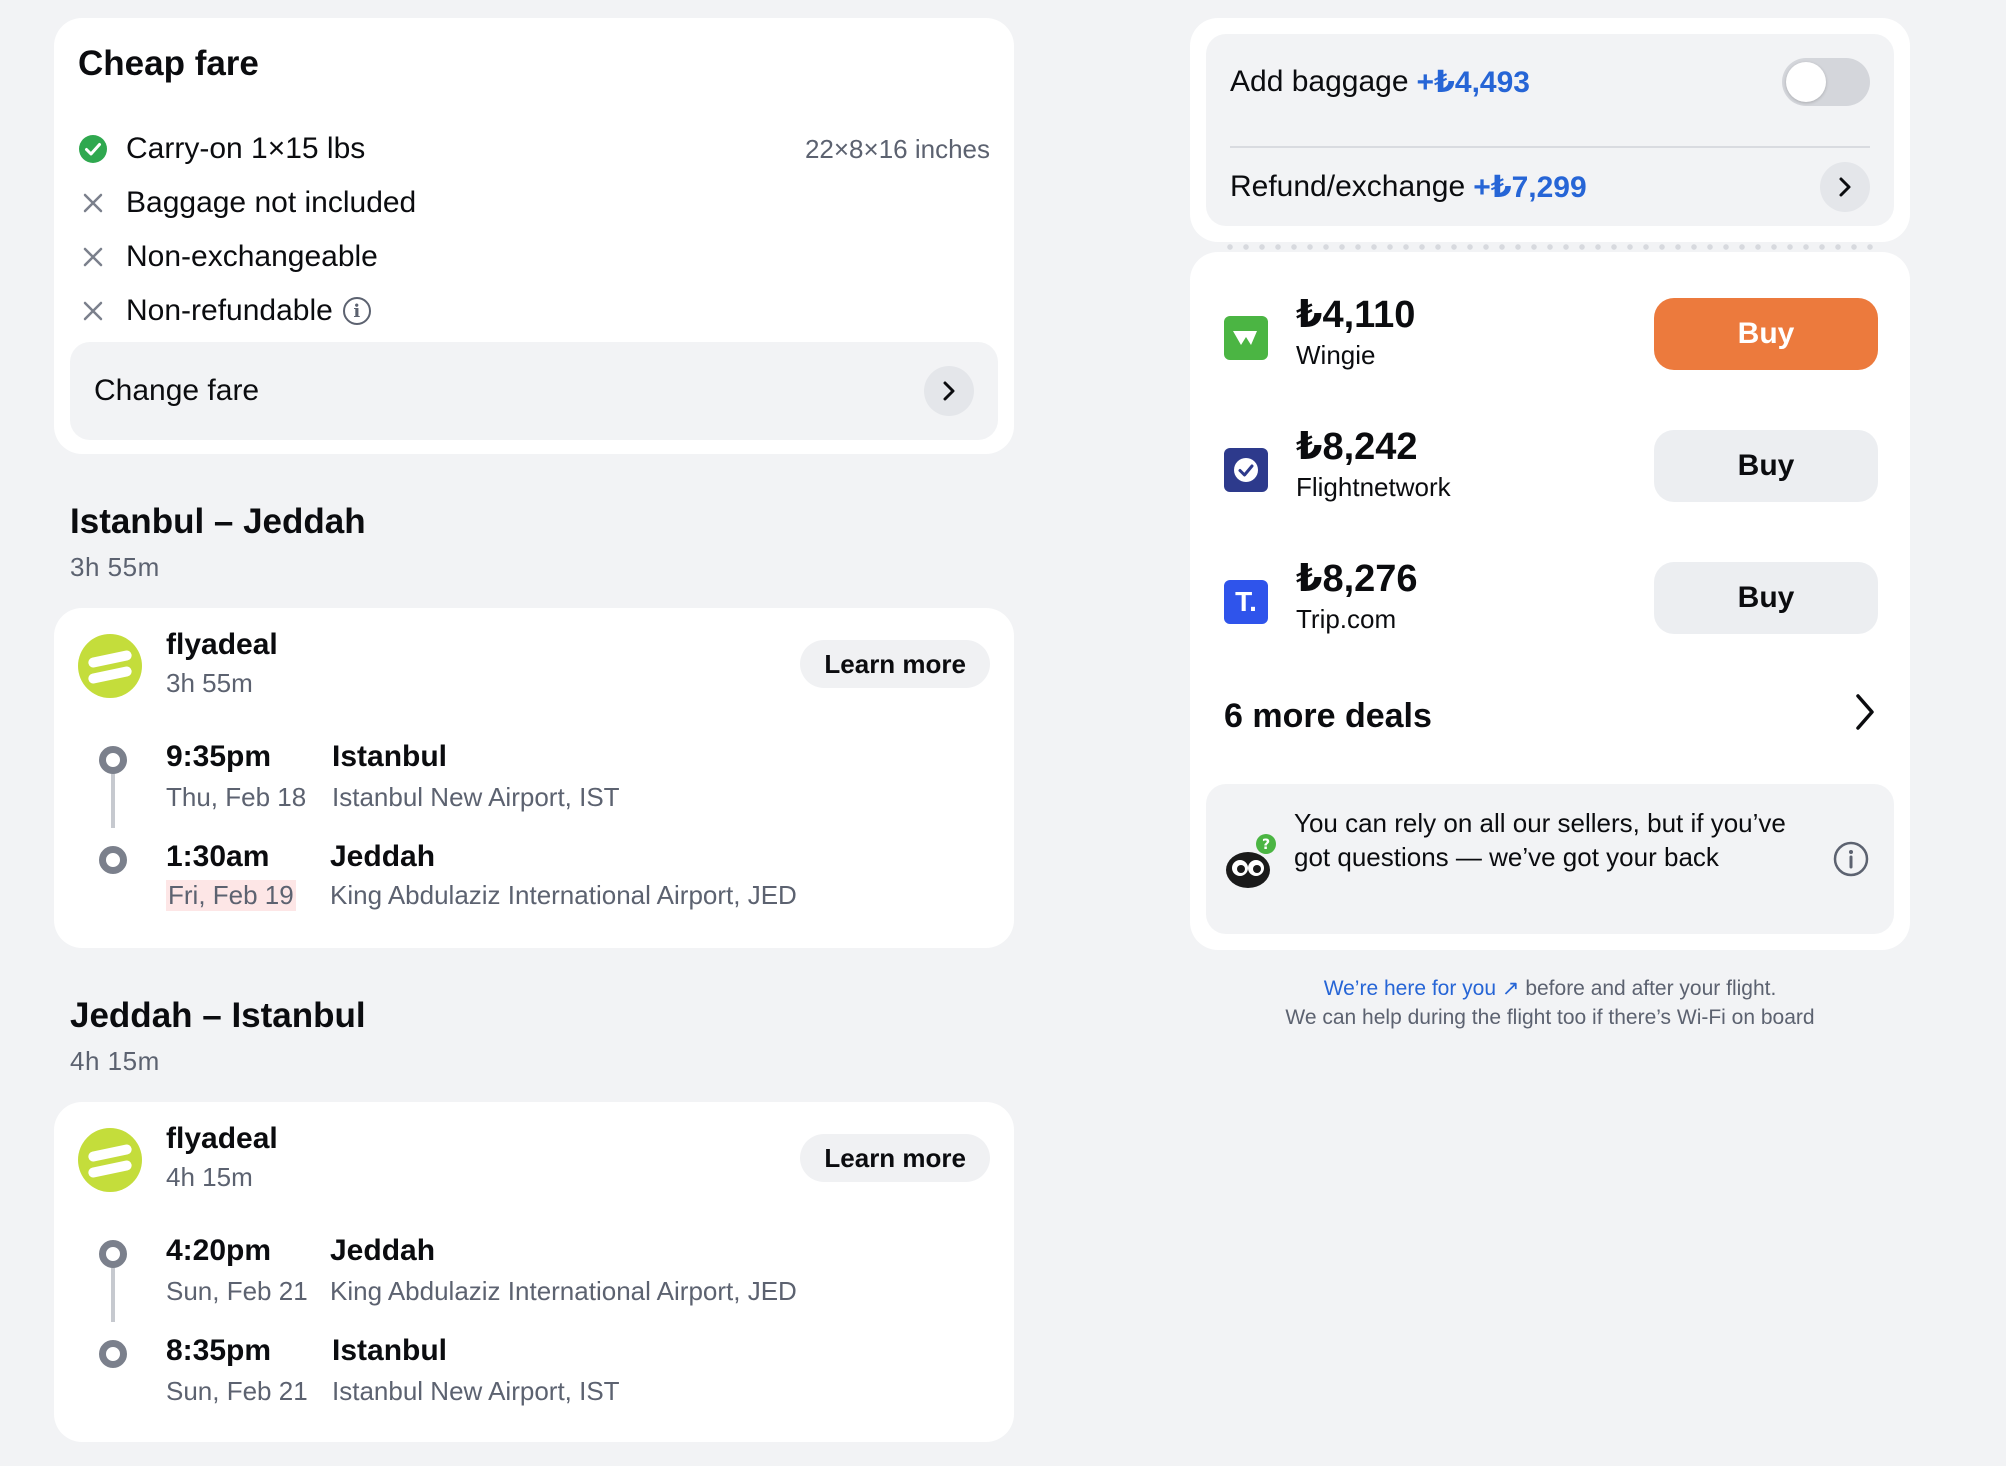 This screenshot has width=2006, height=1466. Describe the element at coordinates (383, 1250) in the screenshot. I see `departure-city: Jeddah` at that location.